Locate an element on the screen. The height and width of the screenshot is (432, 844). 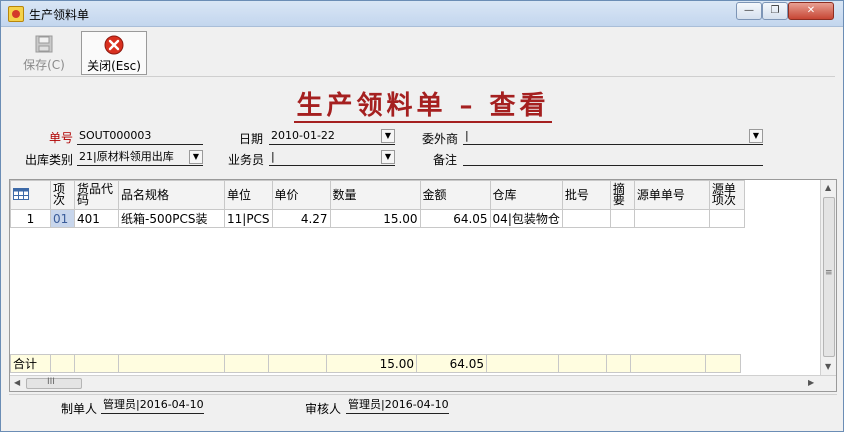
warehouse-cell: 04|包装物仓 is located at coordinates (526, 218).